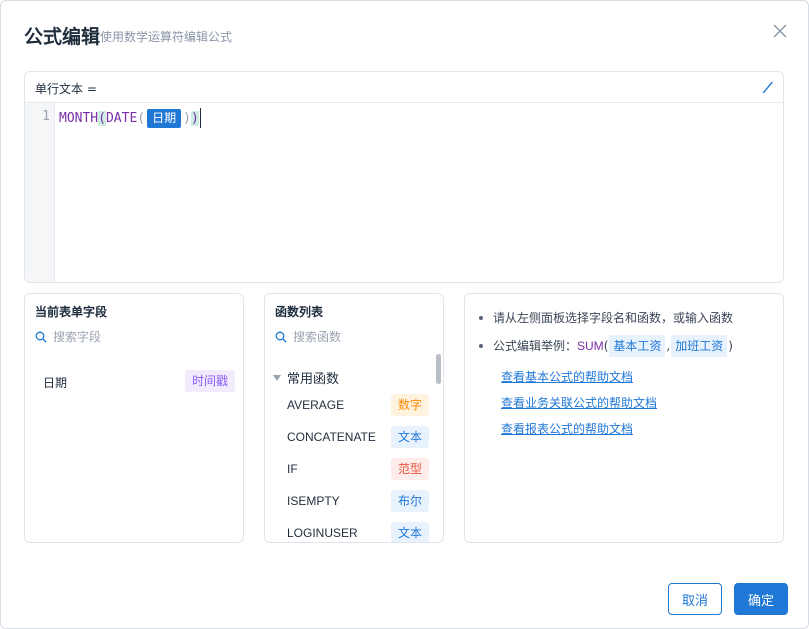  Describe the element at coordinates (349, 469) in the screenshot. I see `function-item: IF 范型` at that location.